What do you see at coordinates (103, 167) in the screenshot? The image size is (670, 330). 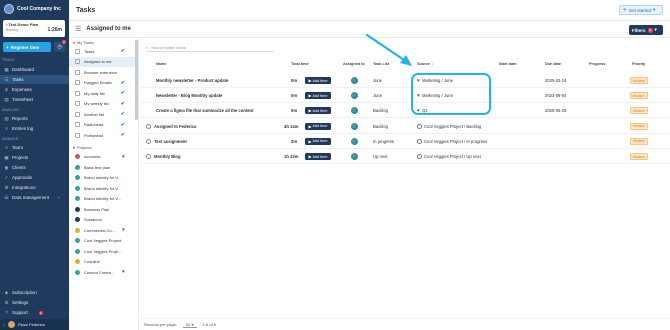 I see `project-item: Basic test plan` at bounding box center [103, 167].